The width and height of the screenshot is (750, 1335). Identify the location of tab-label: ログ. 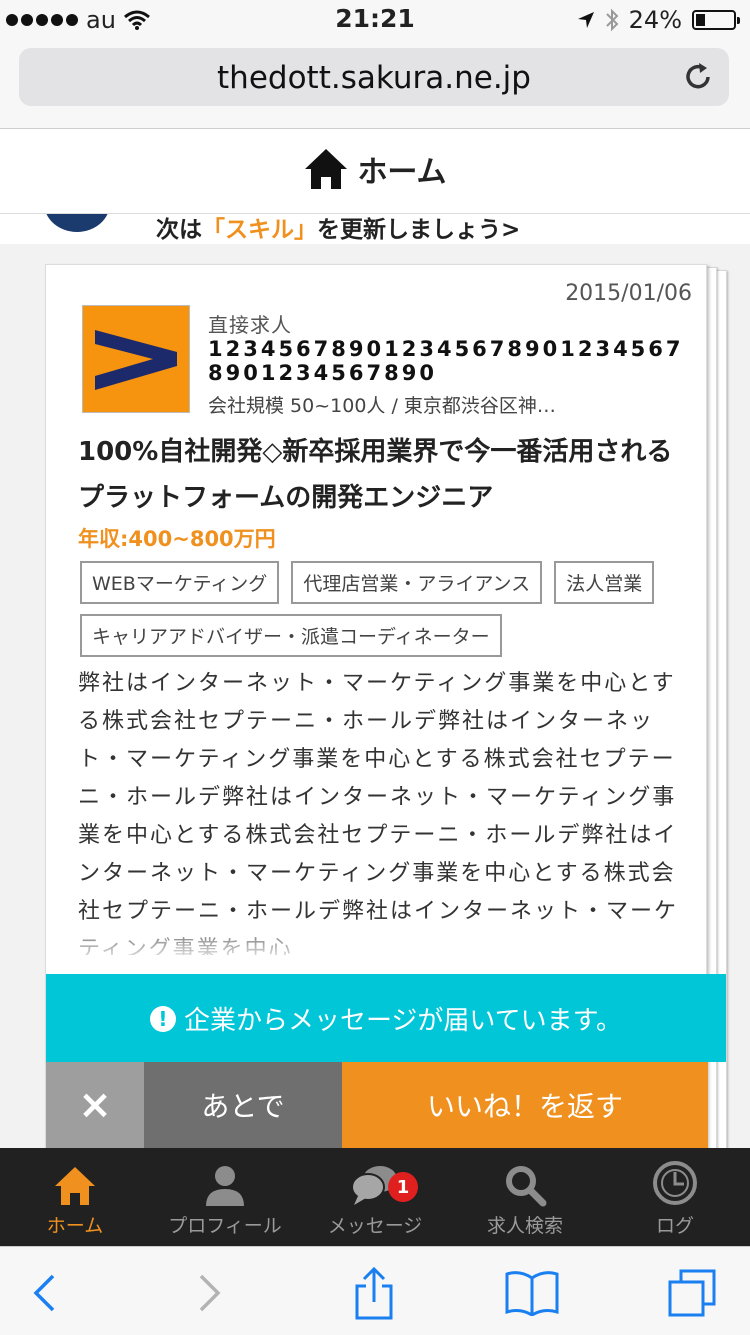
(674, 1226).